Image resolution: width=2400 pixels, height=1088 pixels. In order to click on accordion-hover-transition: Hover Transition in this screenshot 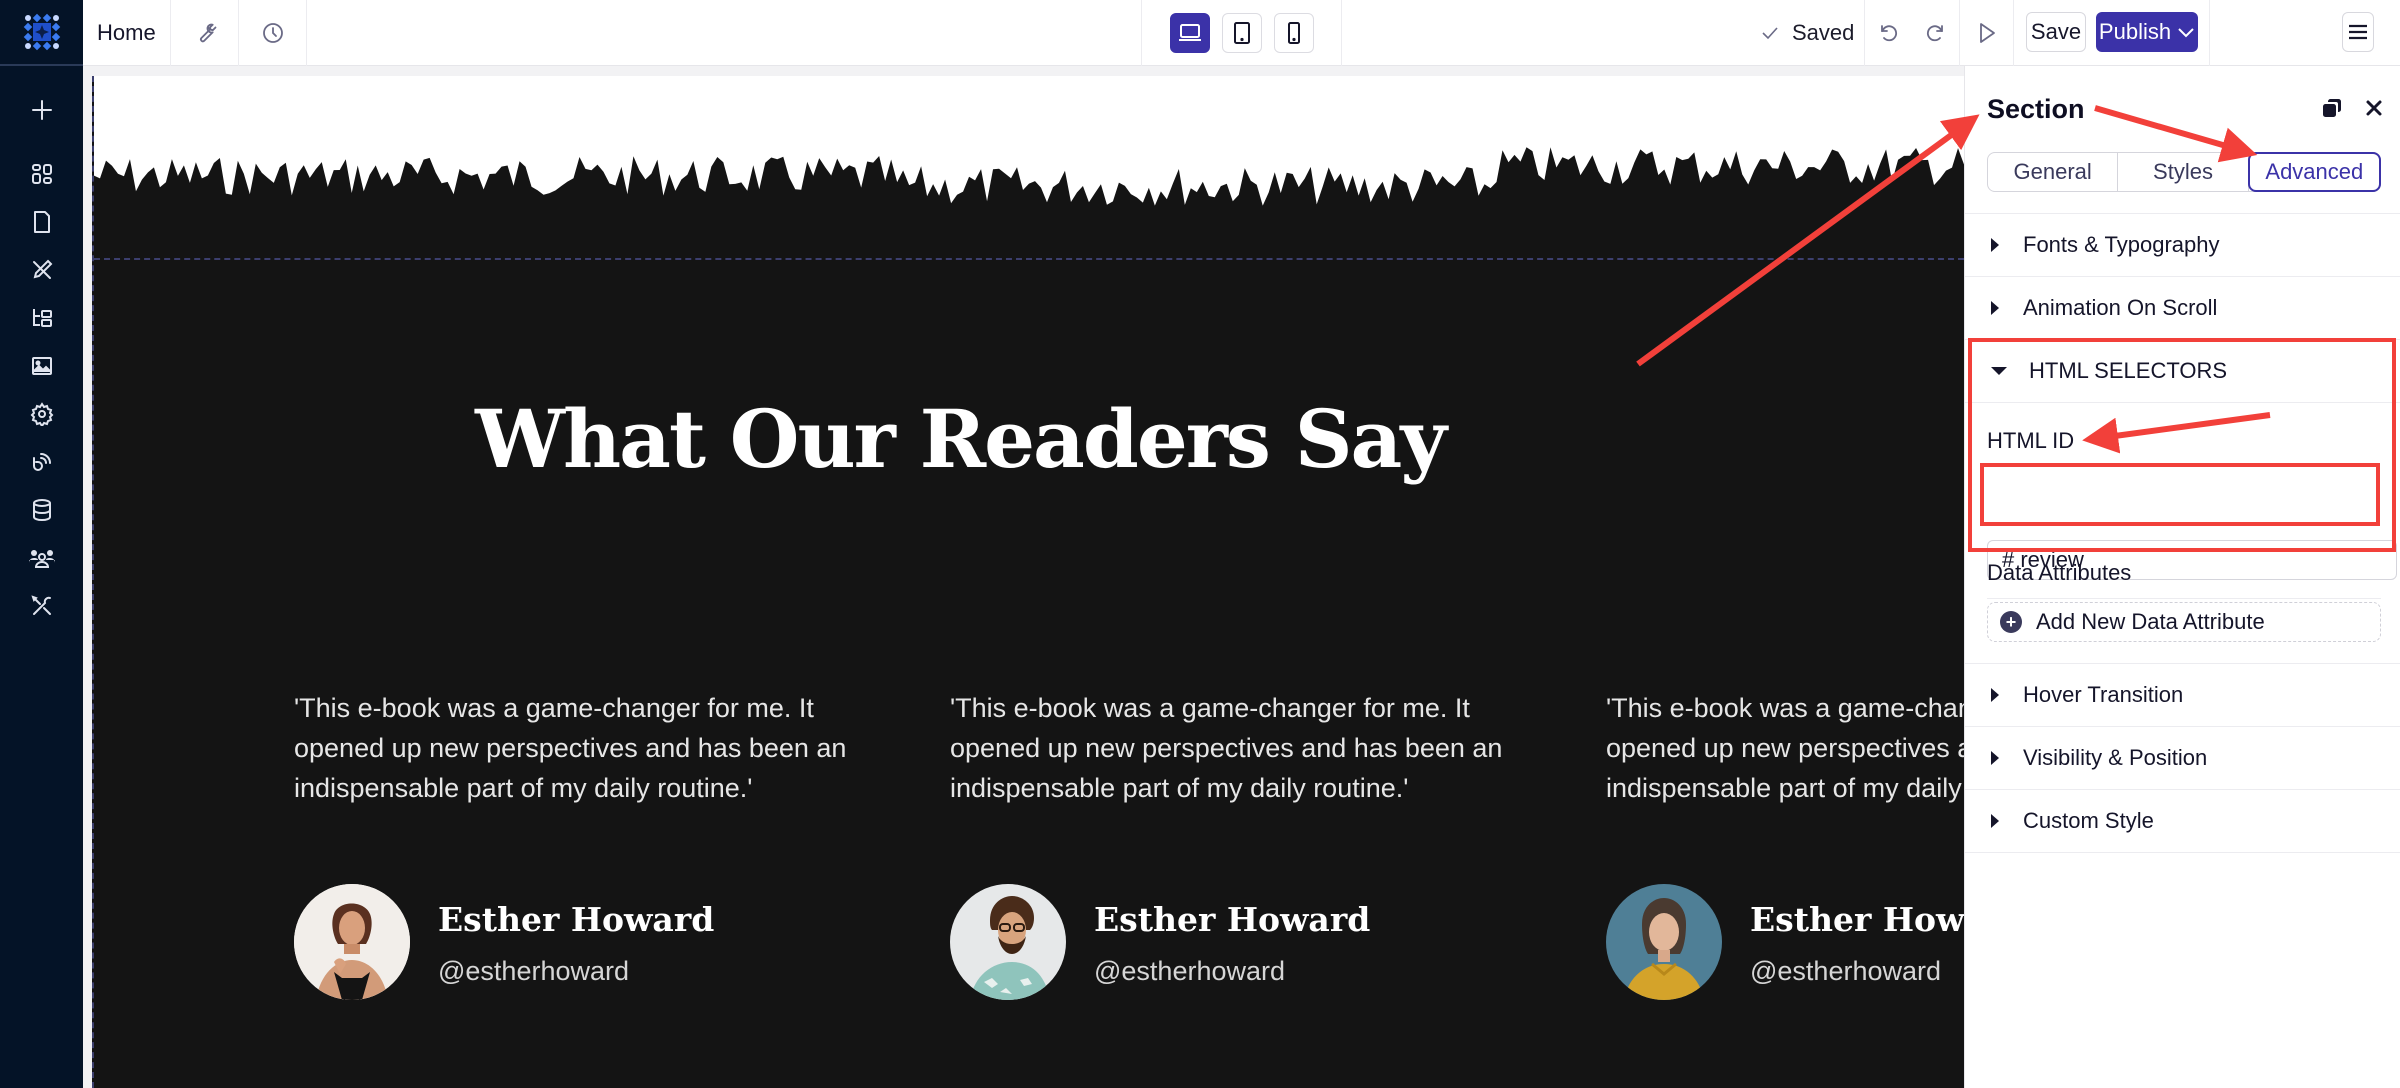, I will do `click(2182, 694)`.